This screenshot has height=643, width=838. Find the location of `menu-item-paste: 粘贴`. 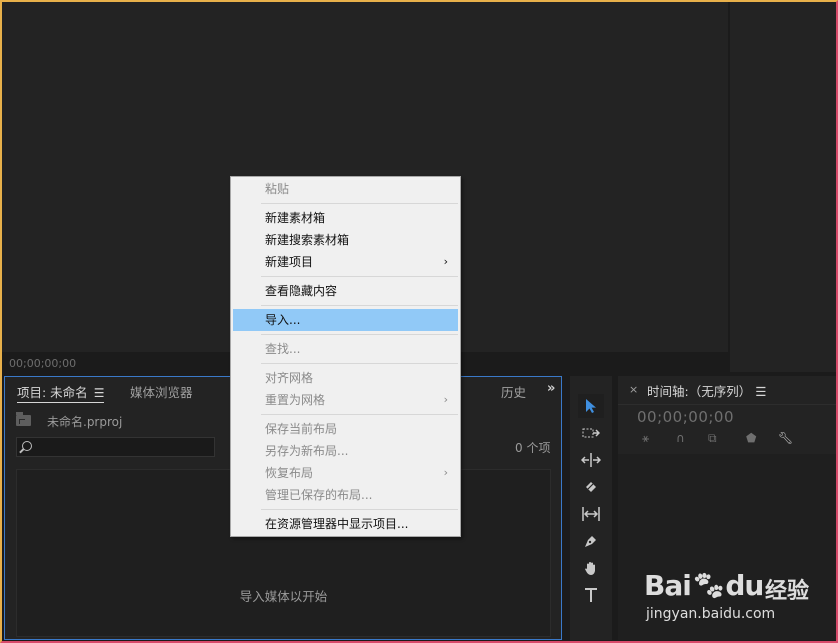

menu-item-paste: 粘贴 is located at coordinates (345, 189).